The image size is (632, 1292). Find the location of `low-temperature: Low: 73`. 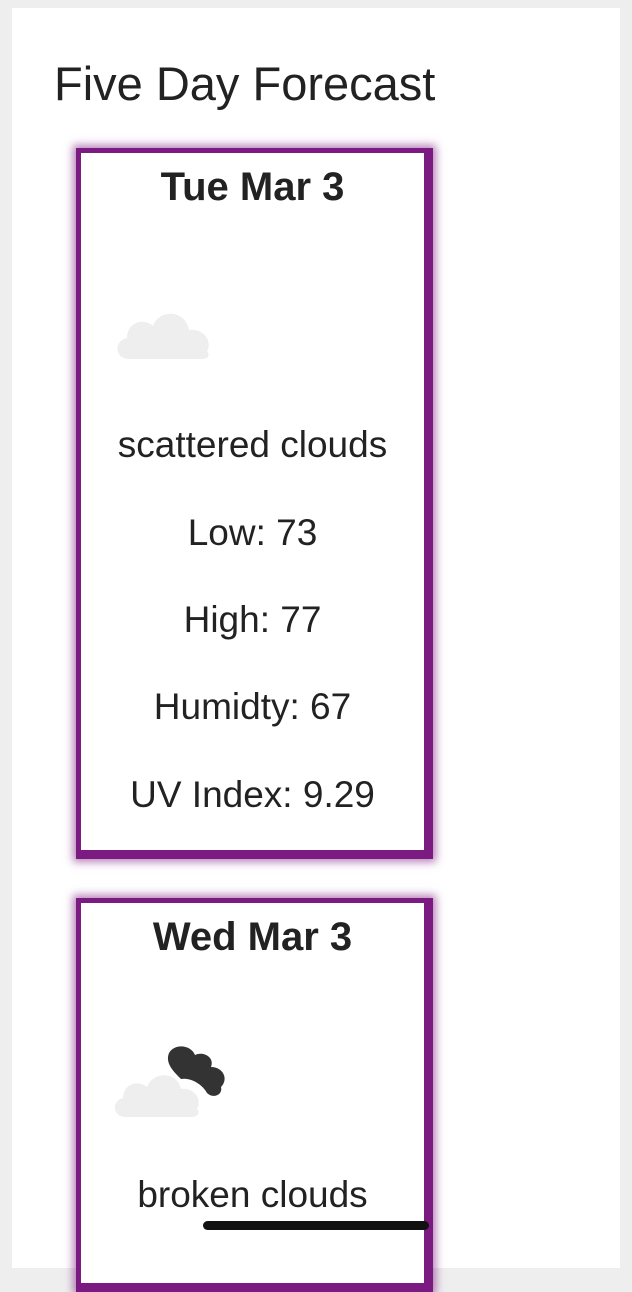

low-temperature: Low: 73 is located at coordinates (252, 532).